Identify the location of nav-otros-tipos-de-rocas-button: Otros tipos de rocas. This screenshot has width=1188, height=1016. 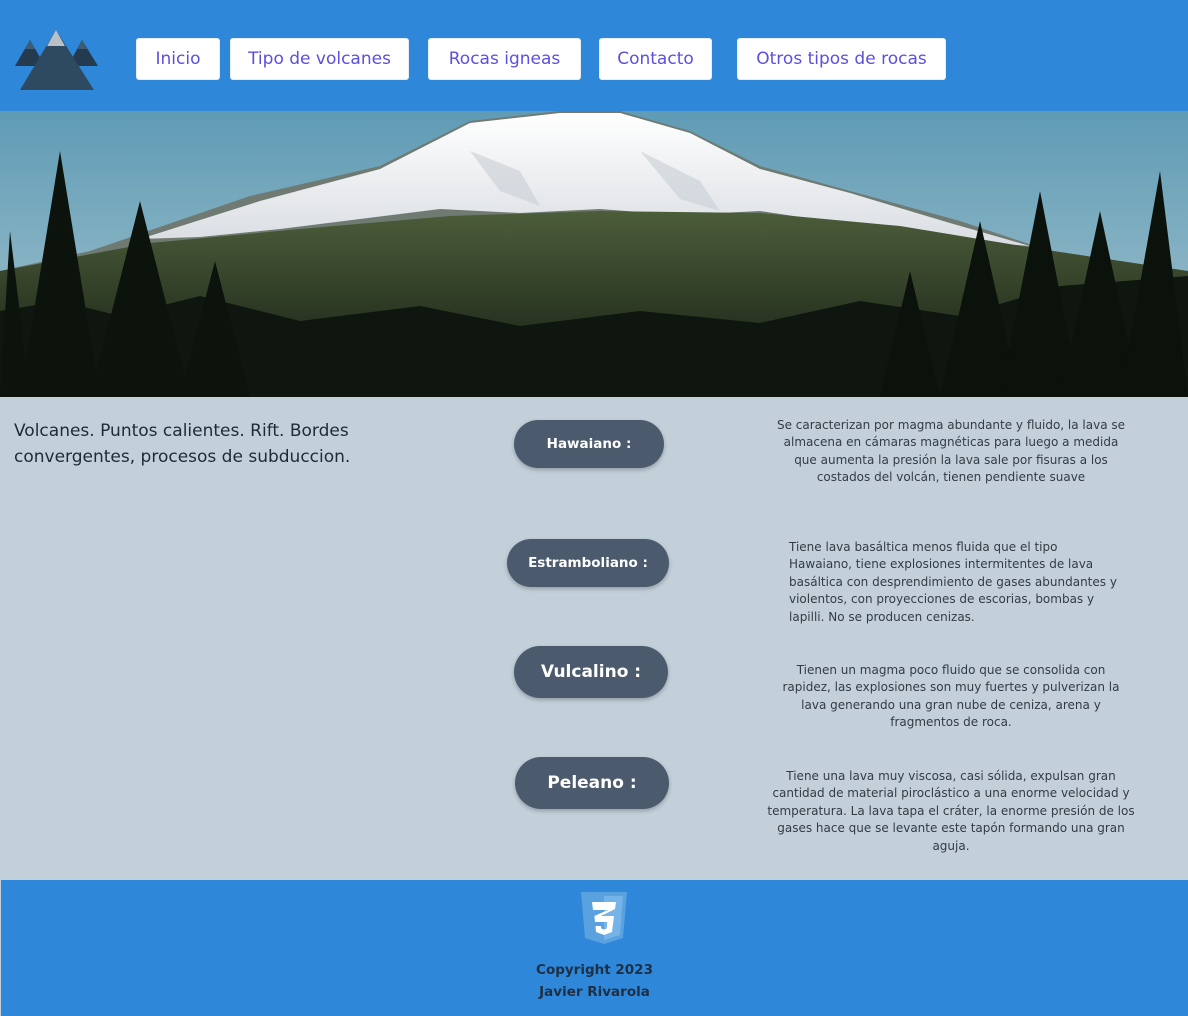
(841, 59).